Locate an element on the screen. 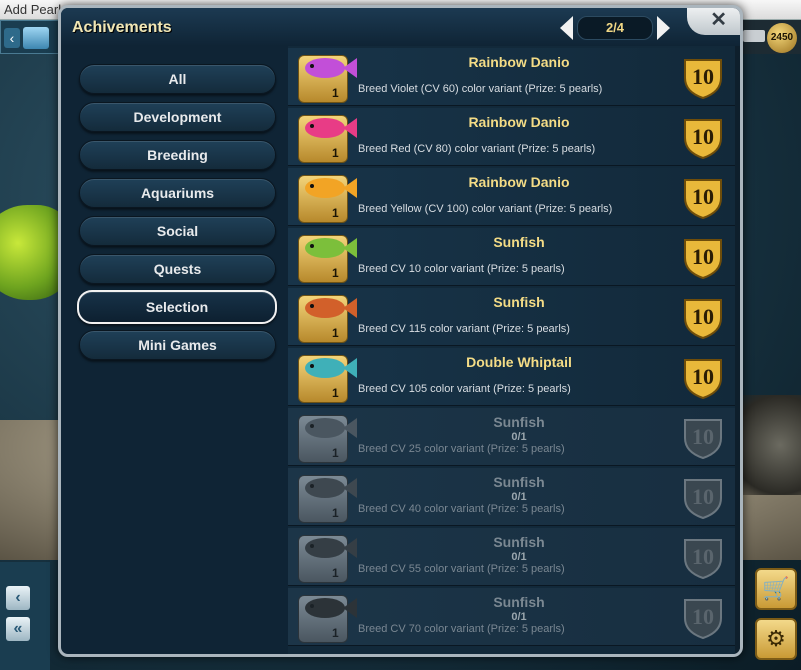  tank-icon is located at coordinates (36, 38).